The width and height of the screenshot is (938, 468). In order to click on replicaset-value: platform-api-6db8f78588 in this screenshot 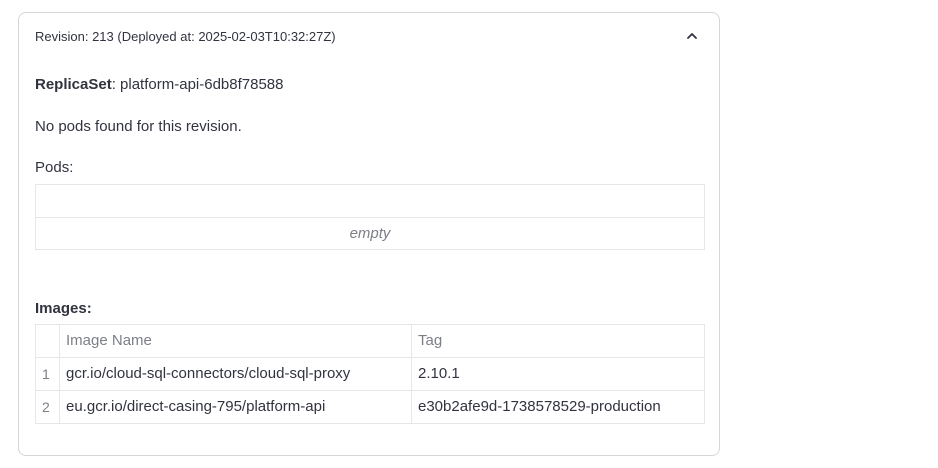, I will do `click(199, 84)`.